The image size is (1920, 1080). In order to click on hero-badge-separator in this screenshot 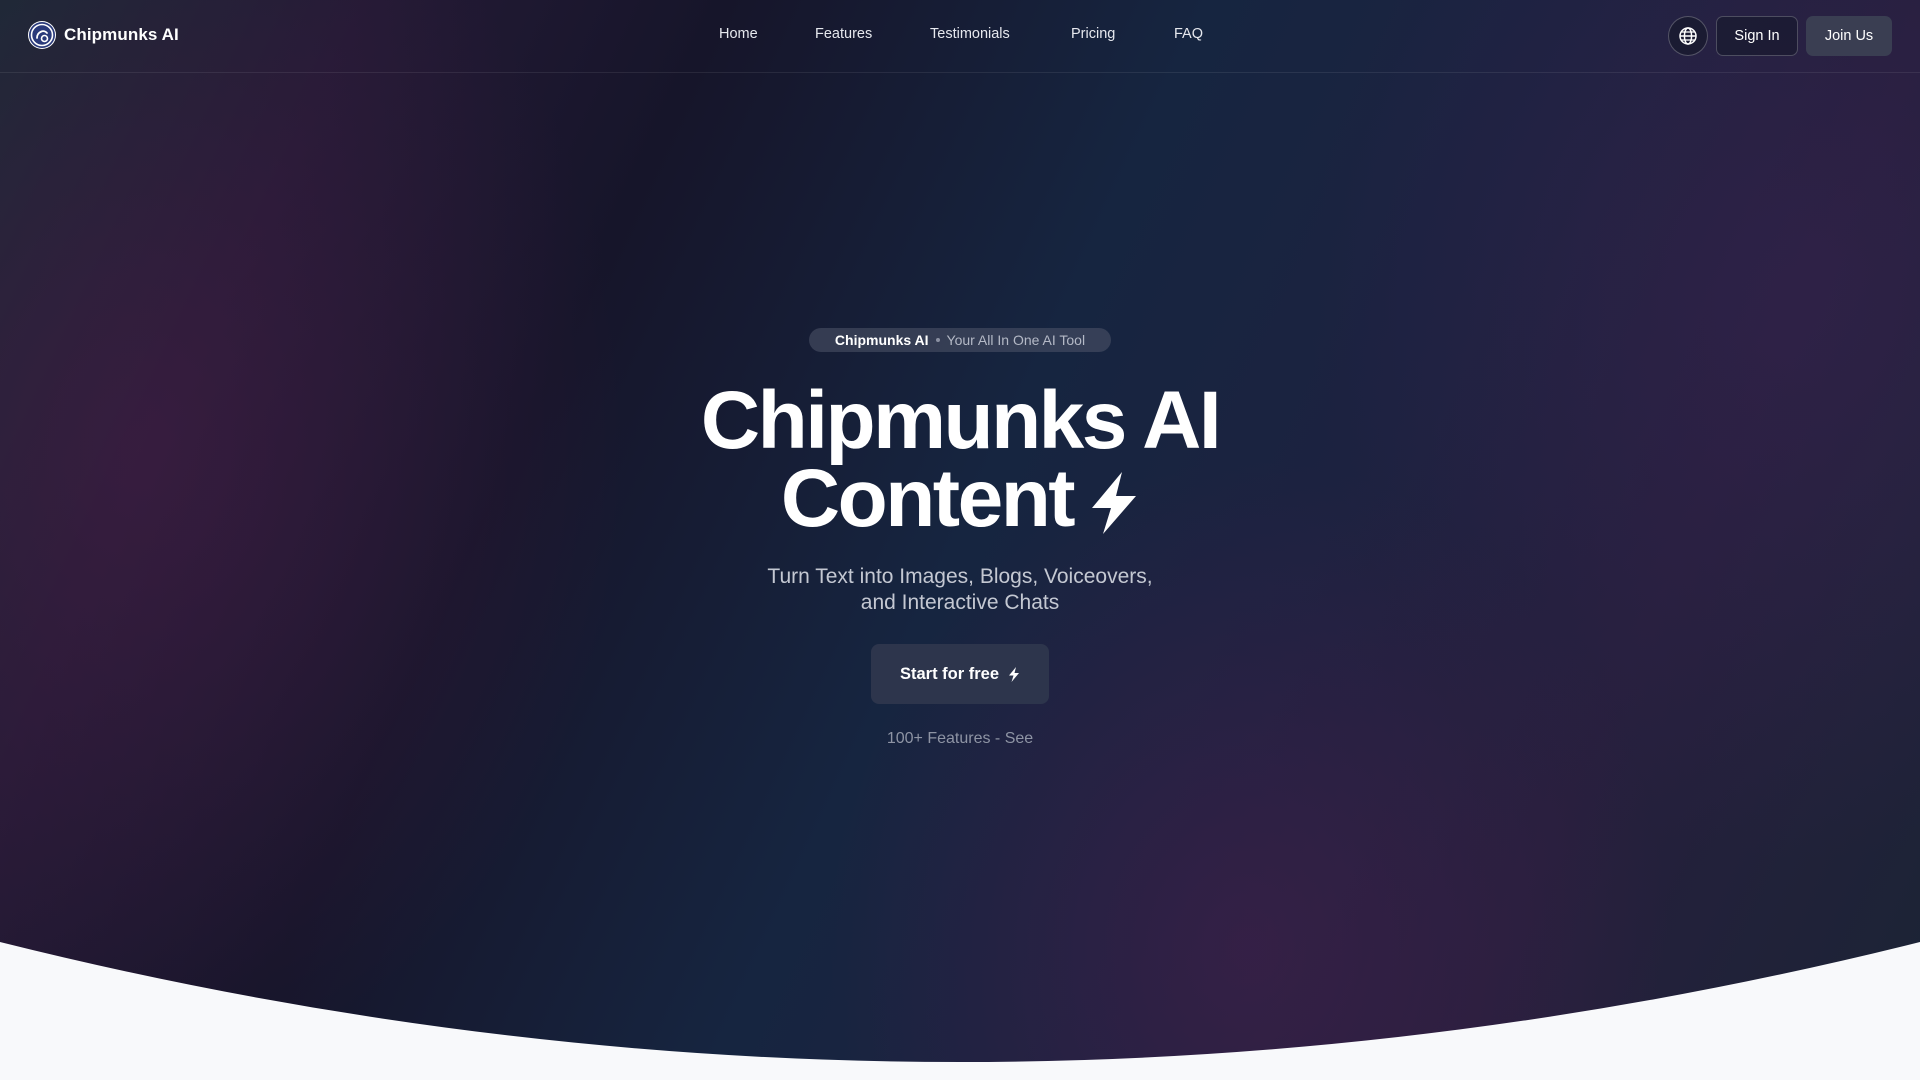, I will do `click(937, 340)`.